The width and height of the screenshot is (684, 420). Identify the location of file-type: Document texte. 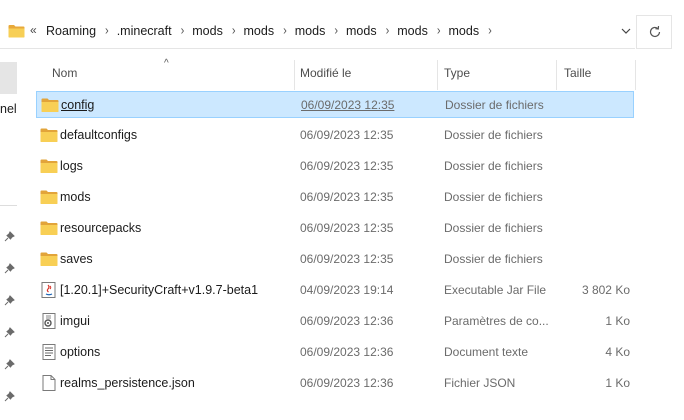
(486, 352).